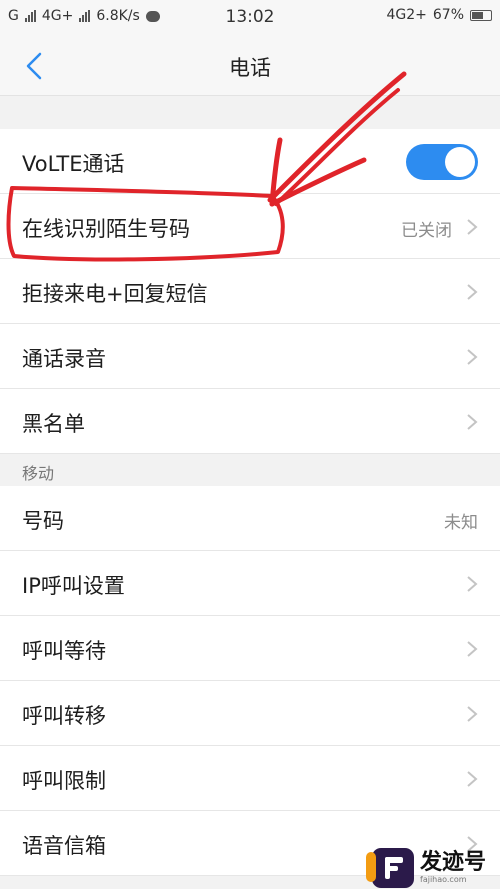  I want to click on navigation-bar: 电话, so click(250, 65).